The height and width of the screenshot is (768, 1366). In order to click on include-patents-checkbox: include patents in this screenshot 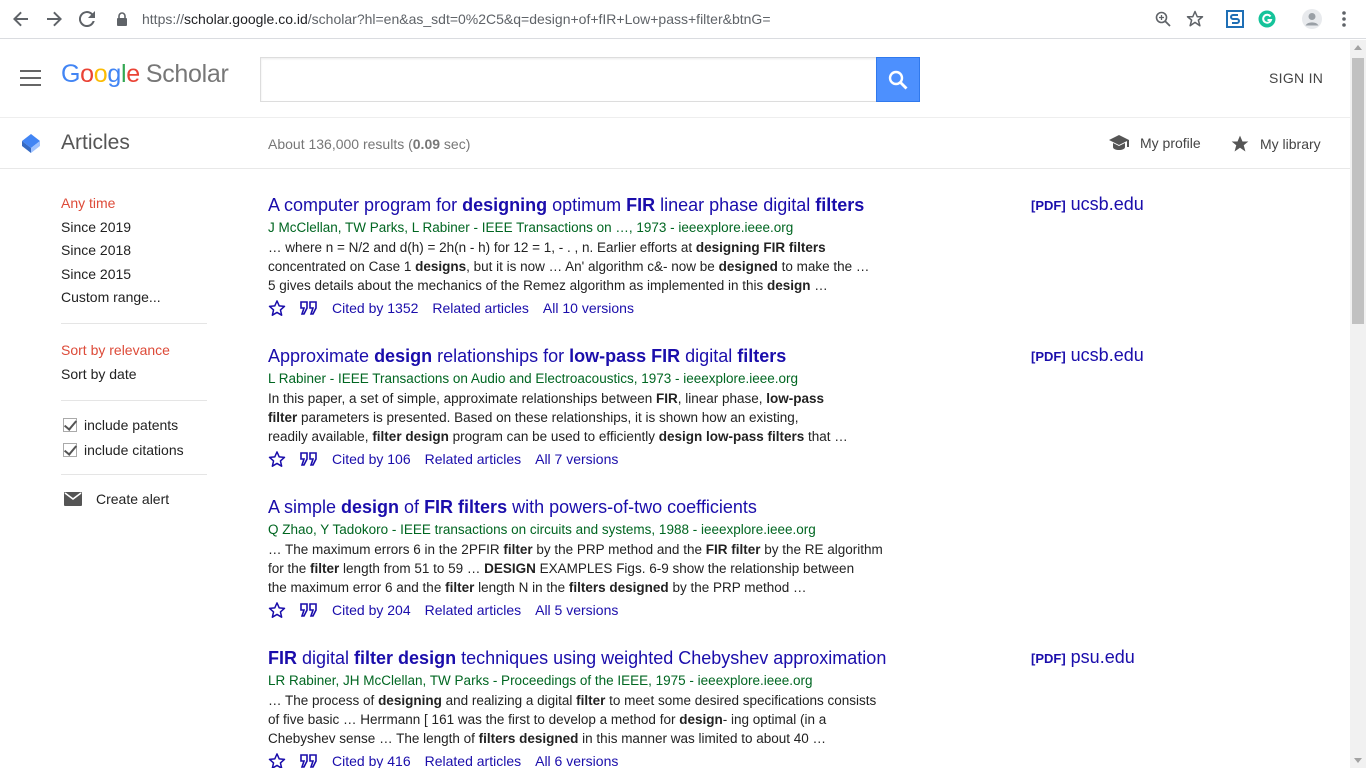, I will do `click(134, 425)`.